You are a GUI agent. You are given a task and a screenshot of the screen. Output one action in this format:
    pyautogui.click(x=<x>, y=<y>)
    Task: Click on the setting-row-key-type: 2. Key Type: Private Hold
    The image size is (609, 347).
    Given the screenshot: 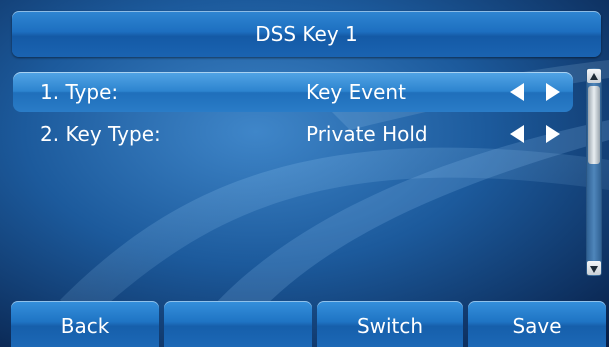 What is the action you would take?
    pyautogui.click(x=293, y=134)
    